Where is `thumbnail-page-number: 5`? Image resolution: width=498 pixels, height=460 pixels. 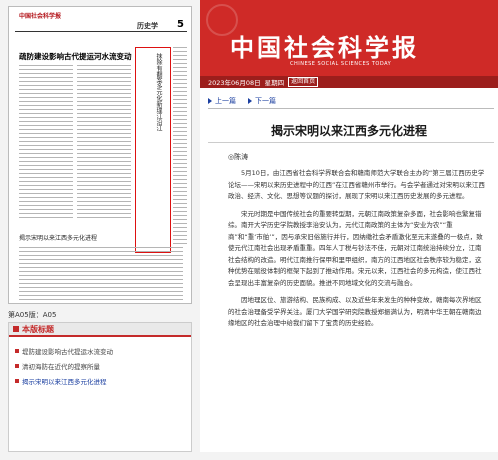
thumbnail-page-number: 5 is located at coordinates (180, 24).